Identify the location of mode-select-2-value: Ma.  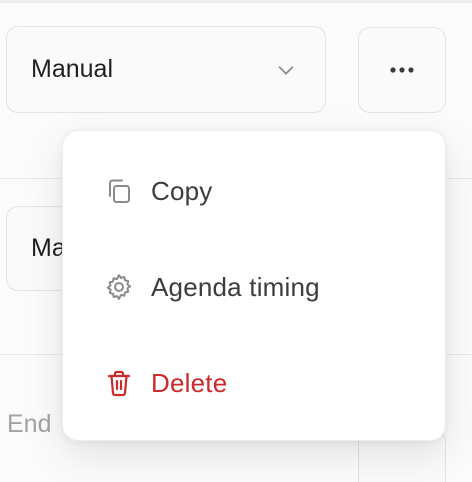
(48, 248).